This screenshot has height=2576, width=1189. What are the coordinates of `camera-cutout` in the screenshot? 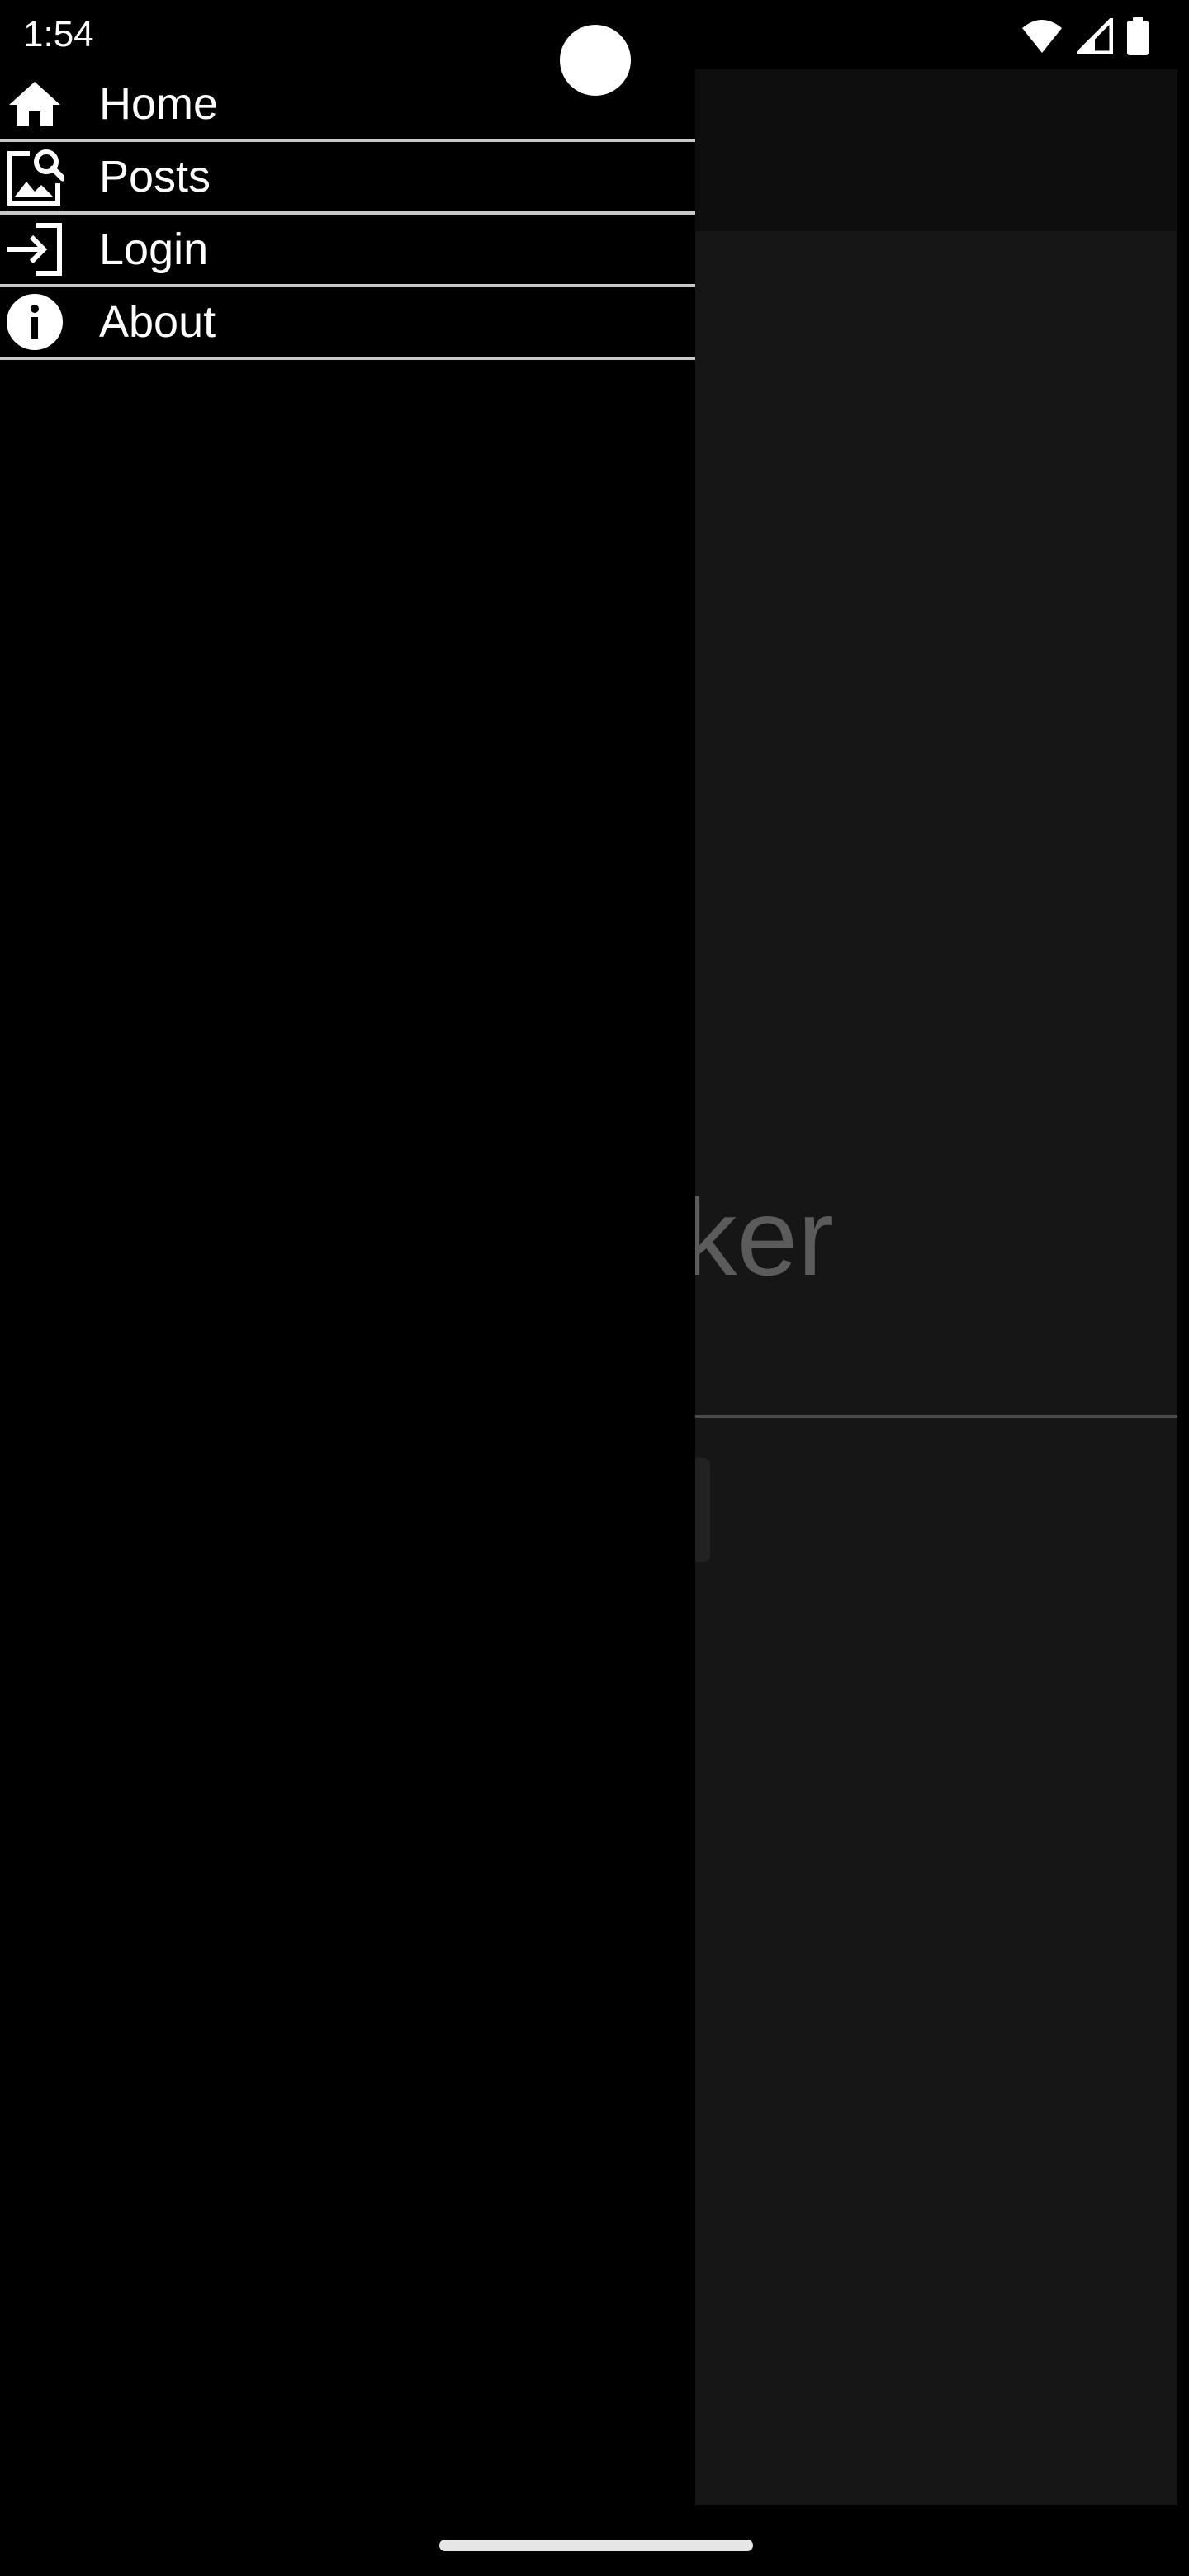 It's located at (595, 60).